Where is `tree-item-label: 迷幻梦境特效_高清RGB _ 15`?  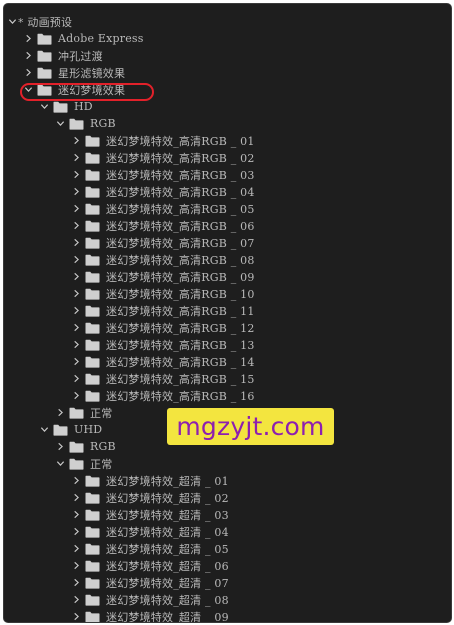
tree-item-label: 迷幻梦境特效_高清RGB _ 15 is located at coordinates (180, 379).